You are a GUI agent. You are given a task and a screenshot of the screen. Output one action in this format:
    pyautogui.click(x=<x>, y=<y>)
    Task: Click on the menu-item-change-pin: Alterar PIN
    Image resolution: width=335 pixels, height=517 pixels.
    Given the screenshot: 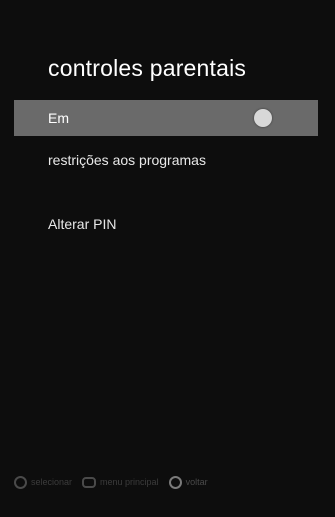 What is the action you would take?
    pyautogui.click(x=166, y=224)
    